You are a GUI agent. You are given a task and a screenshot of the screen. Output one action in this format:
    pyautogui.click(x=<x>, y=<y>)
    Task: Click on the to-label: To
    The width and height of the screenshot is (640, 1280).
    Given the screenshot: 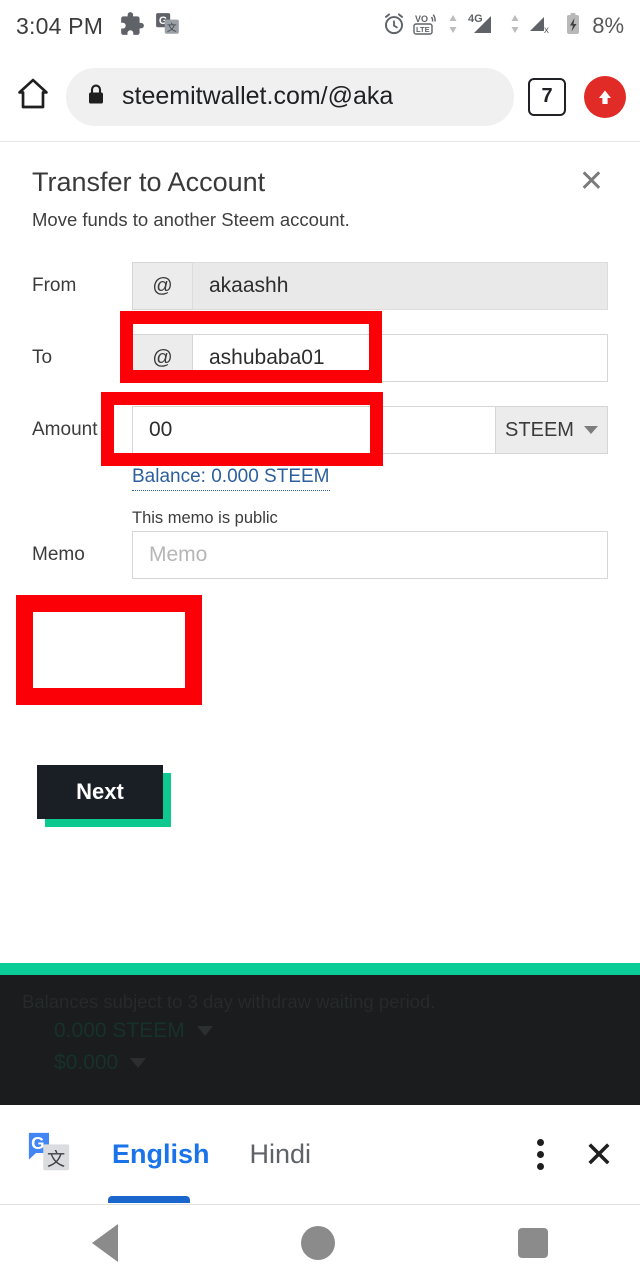 What is the action you would take?
    pyautogui.click(x=42, y=357)
    